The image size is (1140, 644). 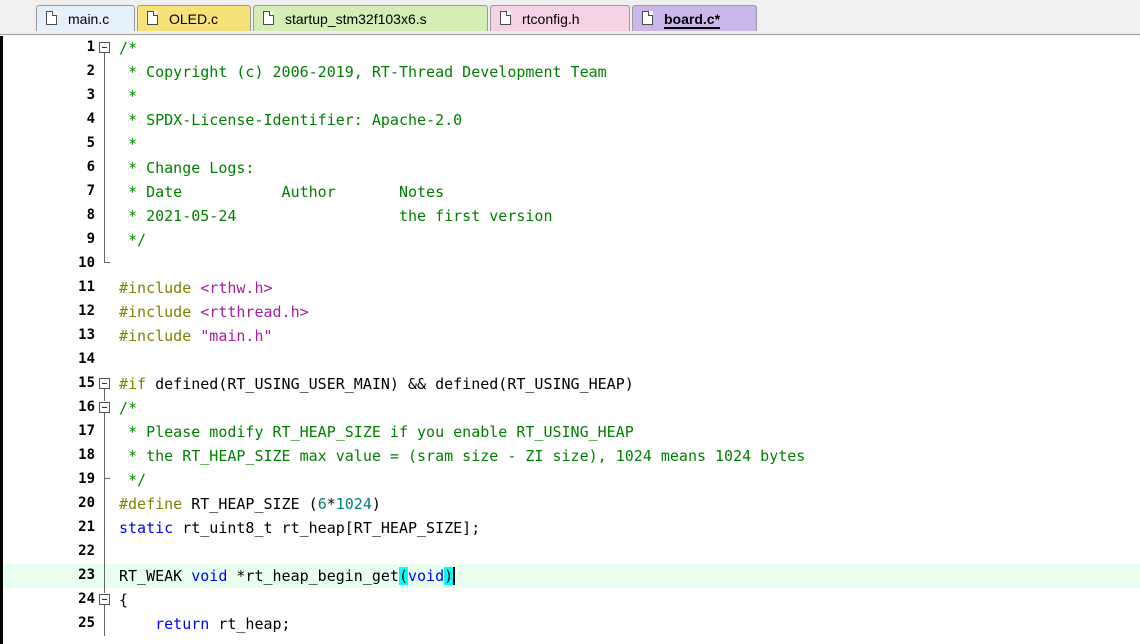 I want to click on line-number: 17, so click(x=86, y=431).